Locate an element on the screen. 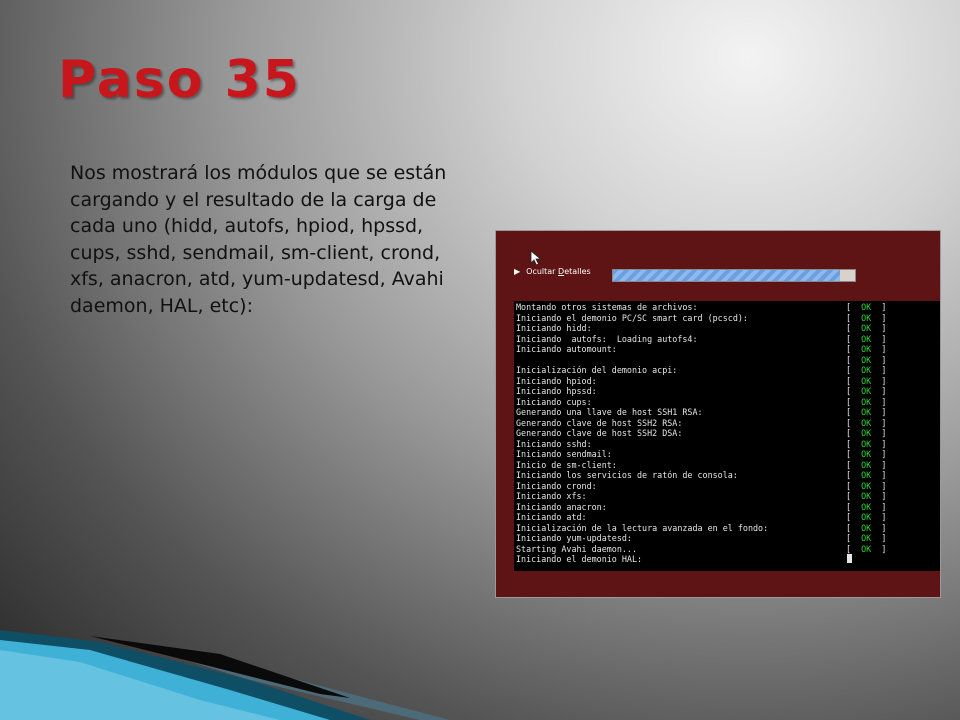 This screenshot has width=960, height=720. terminal-line: Iniciando xfs: [ OK ] is located at coordinates (728, 496).